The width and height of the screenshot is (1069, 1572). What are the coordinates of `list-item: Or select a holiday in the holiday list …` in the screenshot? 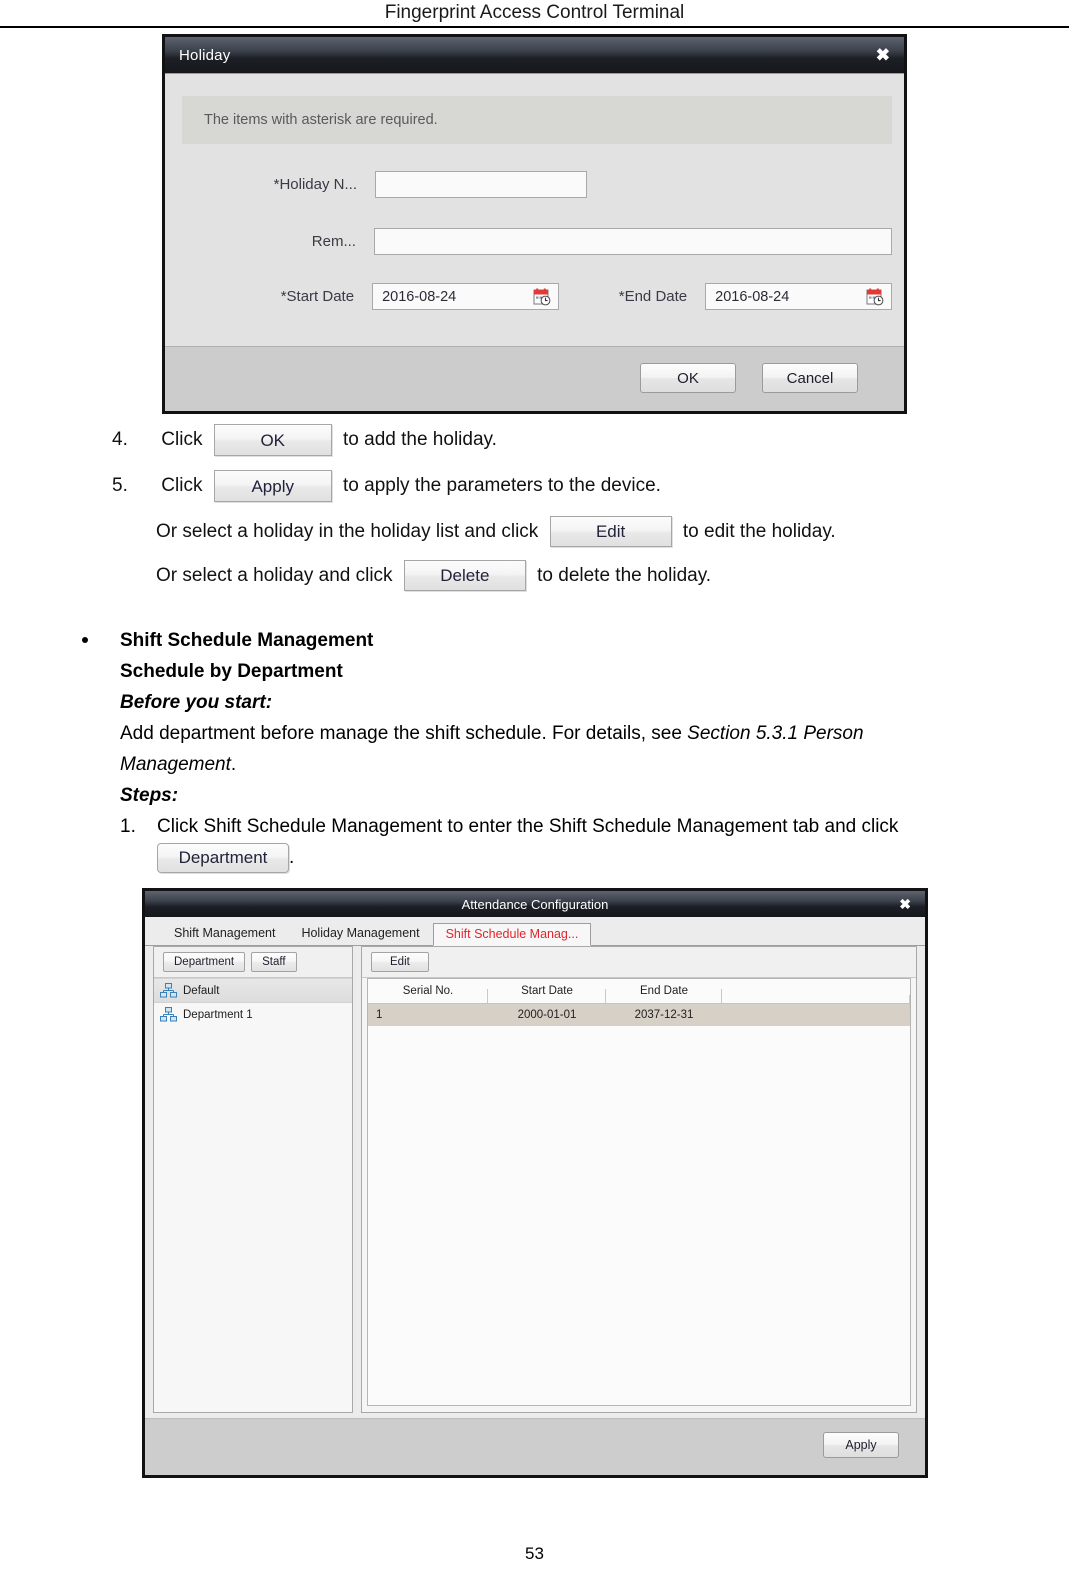 It's located at (534, 538).